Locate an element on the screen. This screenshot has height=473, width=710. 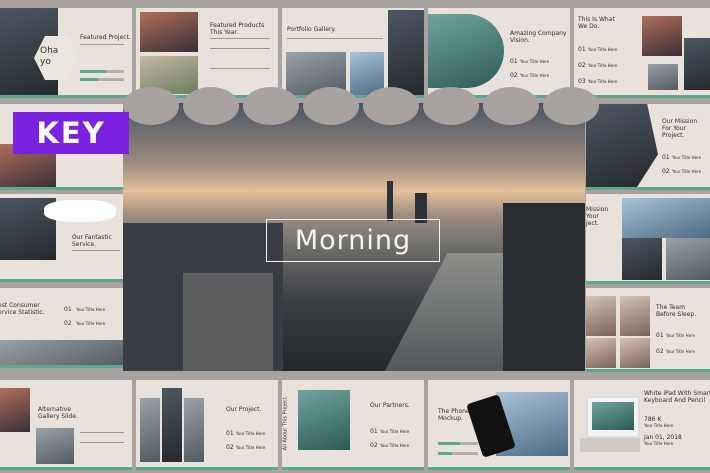
slide-title: Alternative Gallery Slide. is located at coordinates (58, 413).